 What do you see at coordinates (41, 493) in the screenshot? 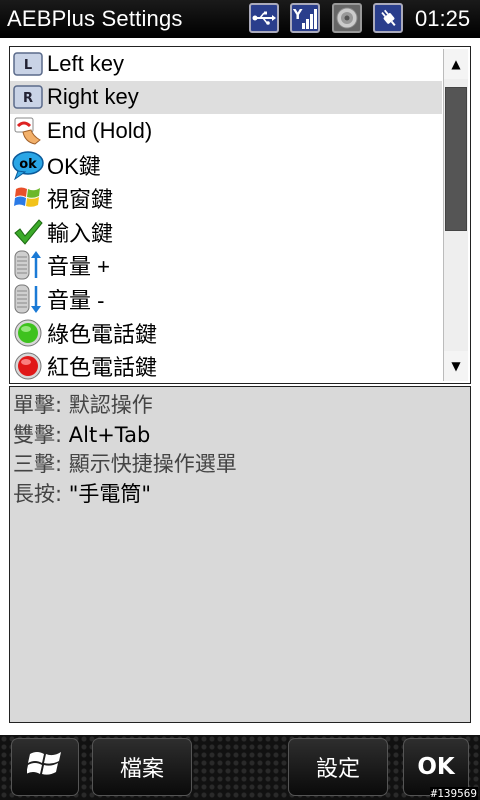
I see `desc-key: 長按:` at bounding box center [41, 493].